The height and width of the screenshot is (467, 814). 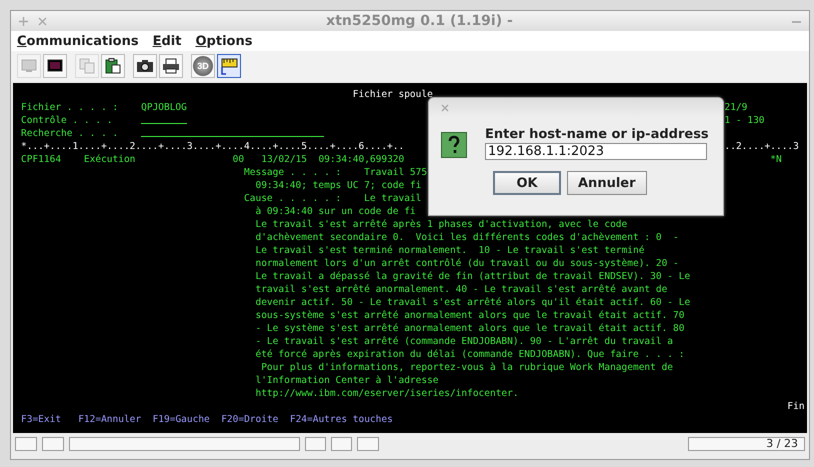 What do you see at coordinates (181, 419) in the screenshot?
I see `function-key: F19=Gauche` at bounding box center [181, 419].